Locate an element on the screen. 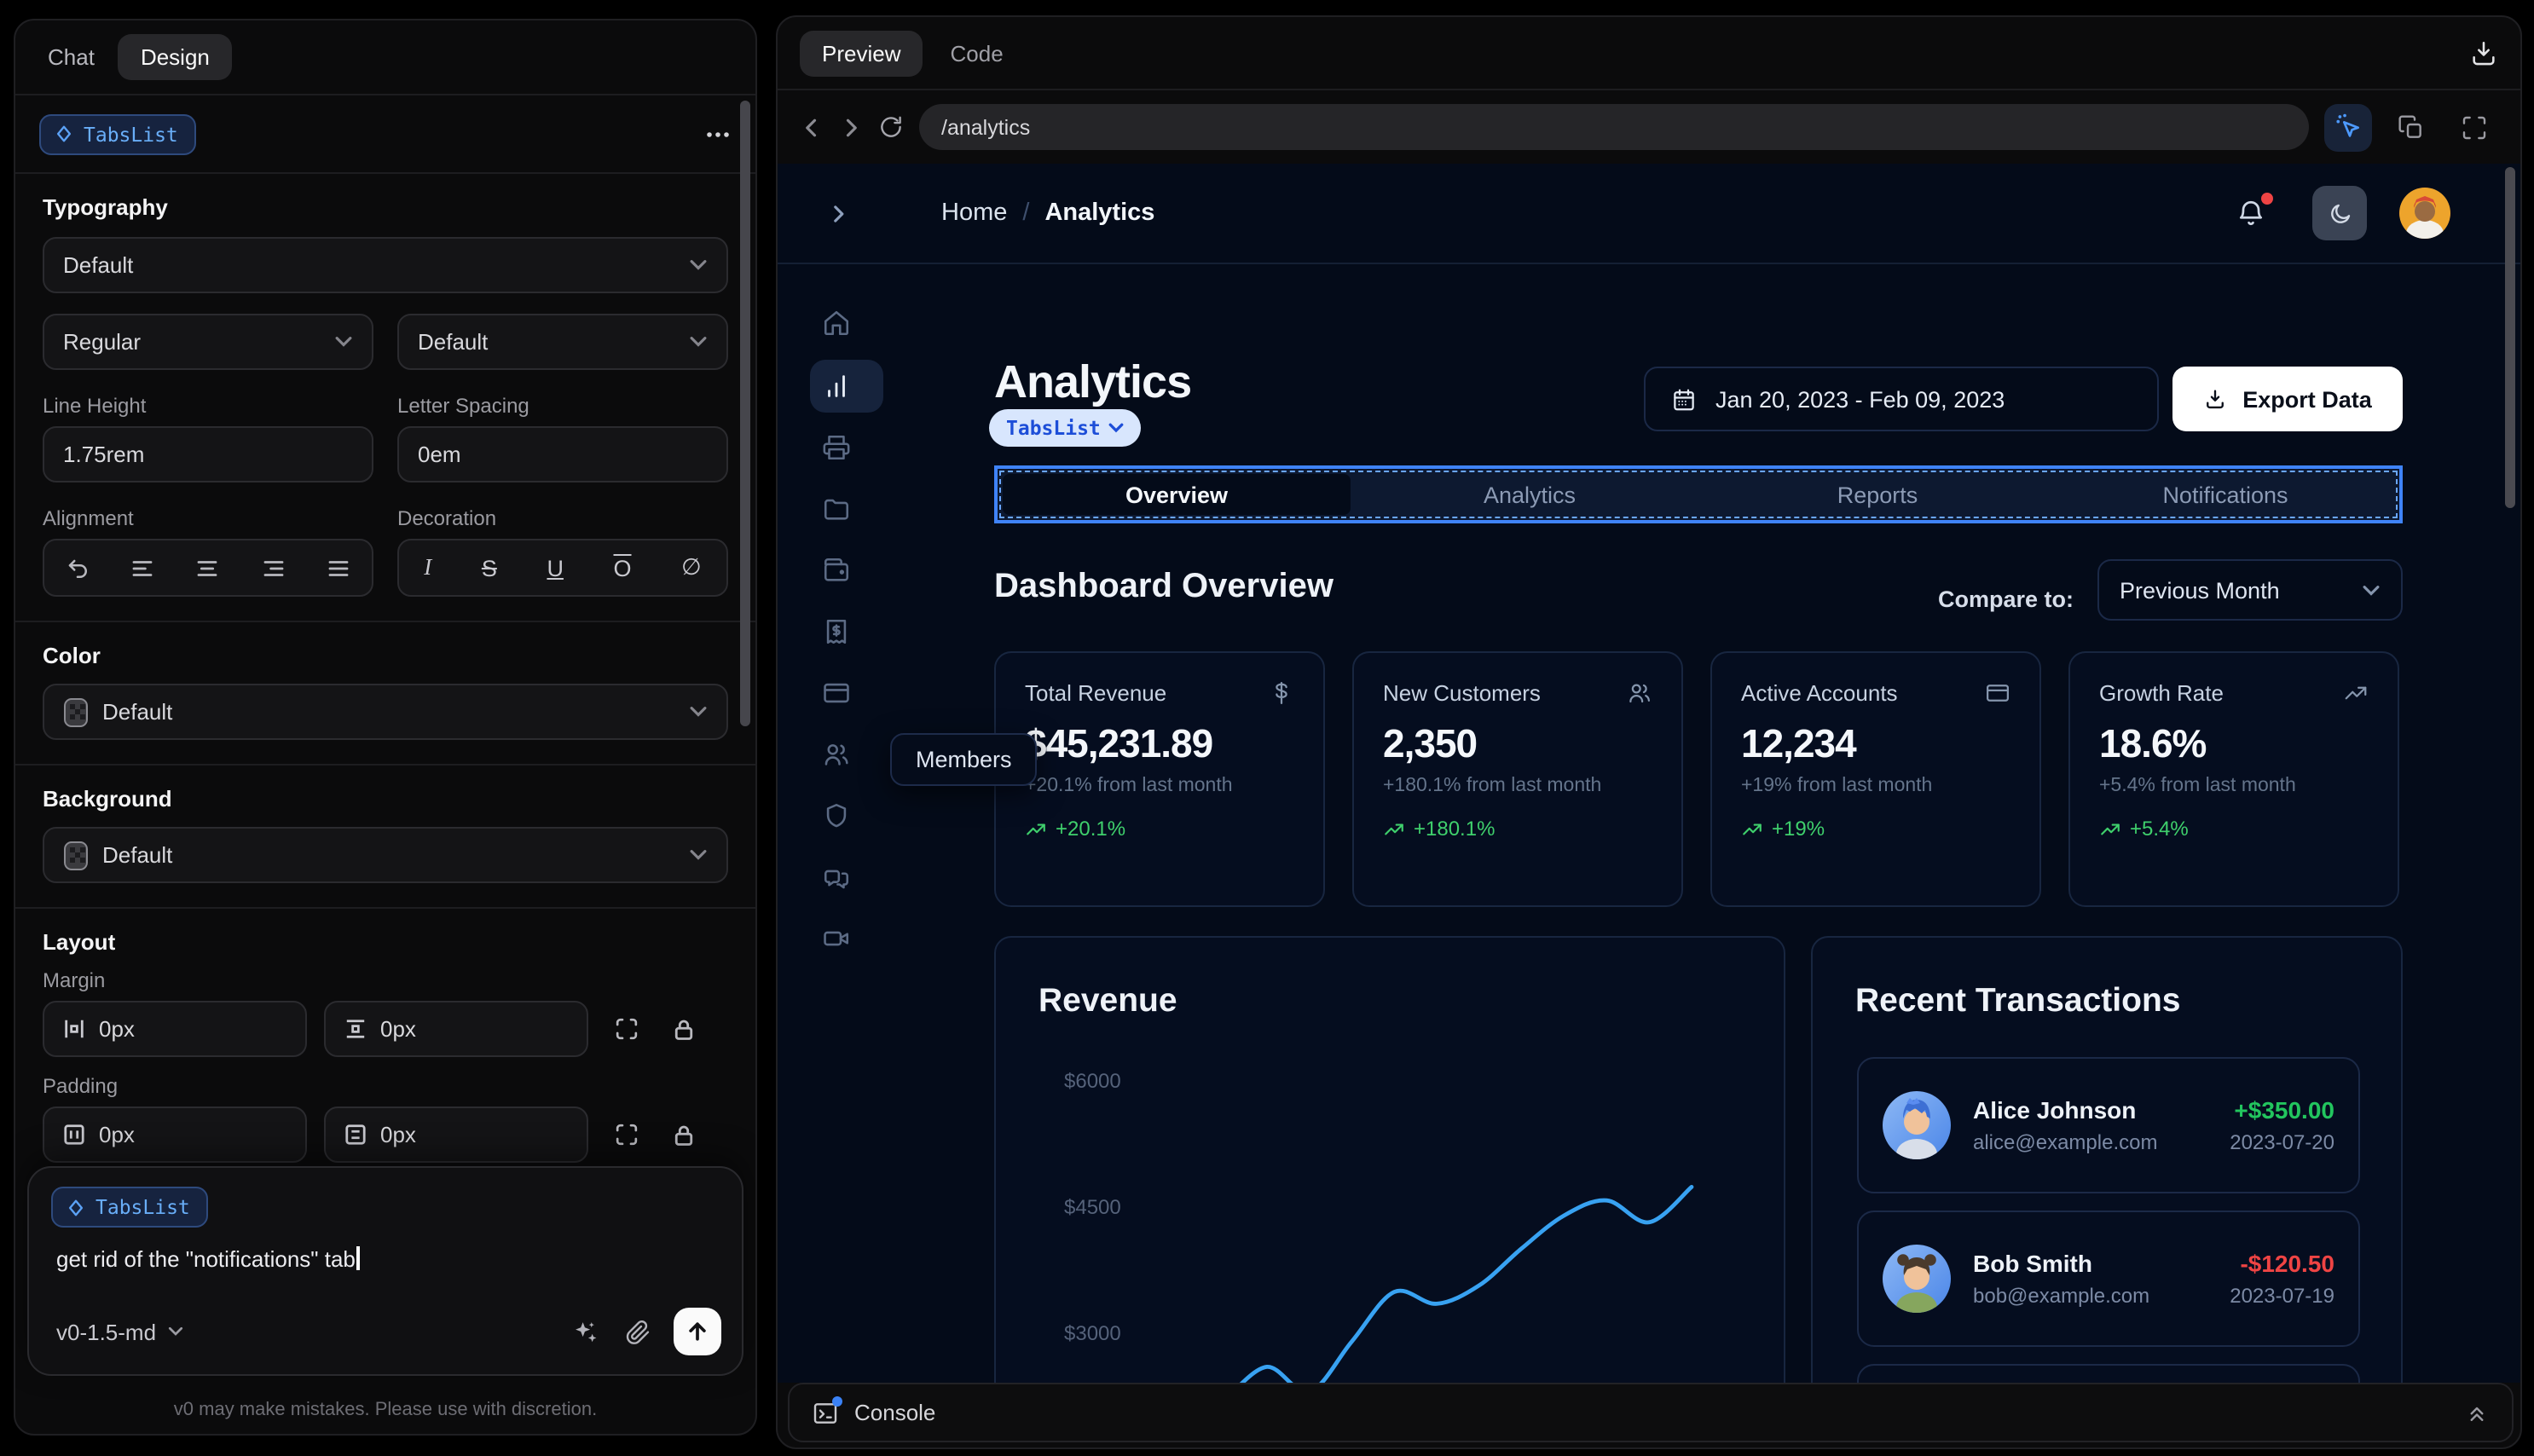 Image resolution: width=2534 pixels, height=1456 pixels. breadcrumb-home: Home is located at coordinates (974, 213).